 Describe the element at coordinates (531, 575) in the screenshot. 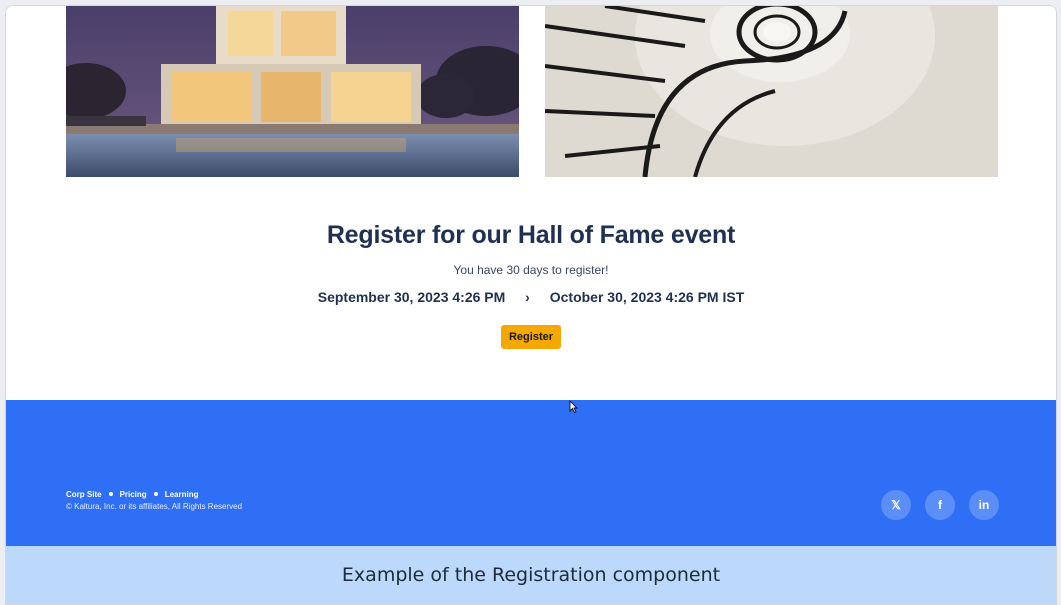

I see `image-caption: Example of the Registration component` at that location.